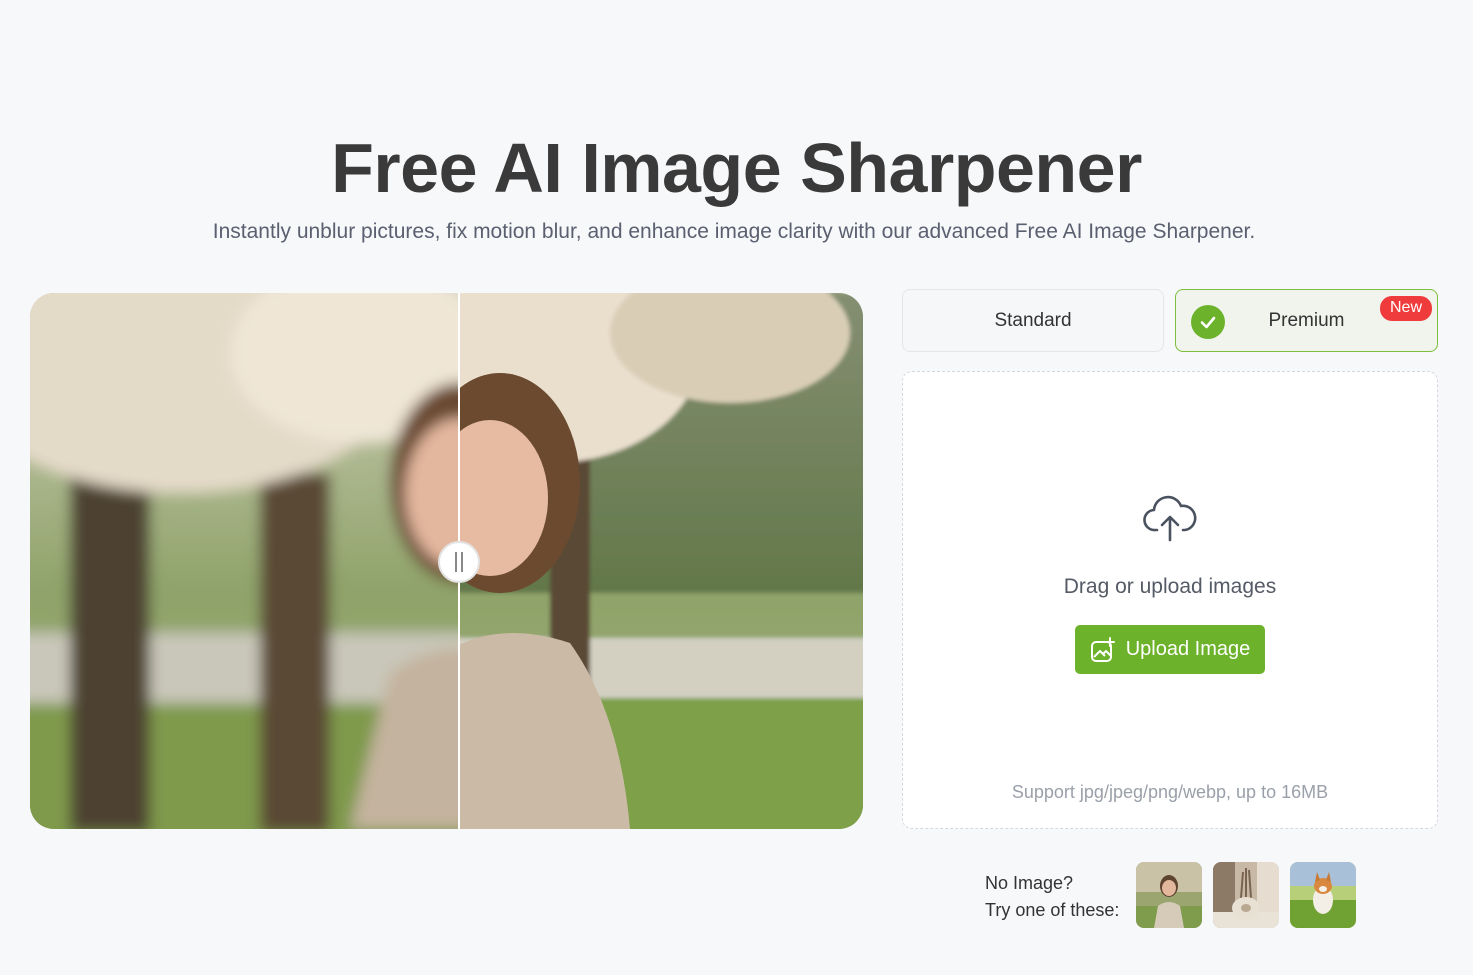 The width and height of the screenshot is (1473, 975). I want to click on corgi-dog-thumbnail, so click(1323, 895).